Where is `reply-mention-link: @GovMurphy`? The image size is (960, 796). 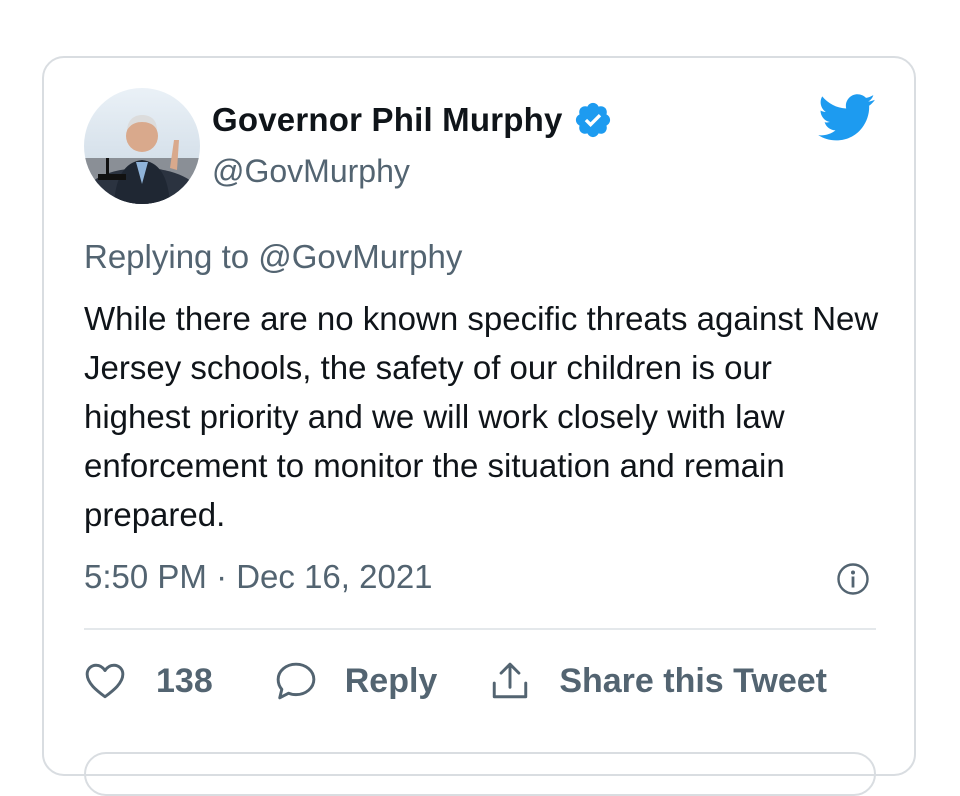
reply-mention-link: @GovMurphy is located at coordinates (360, 256).